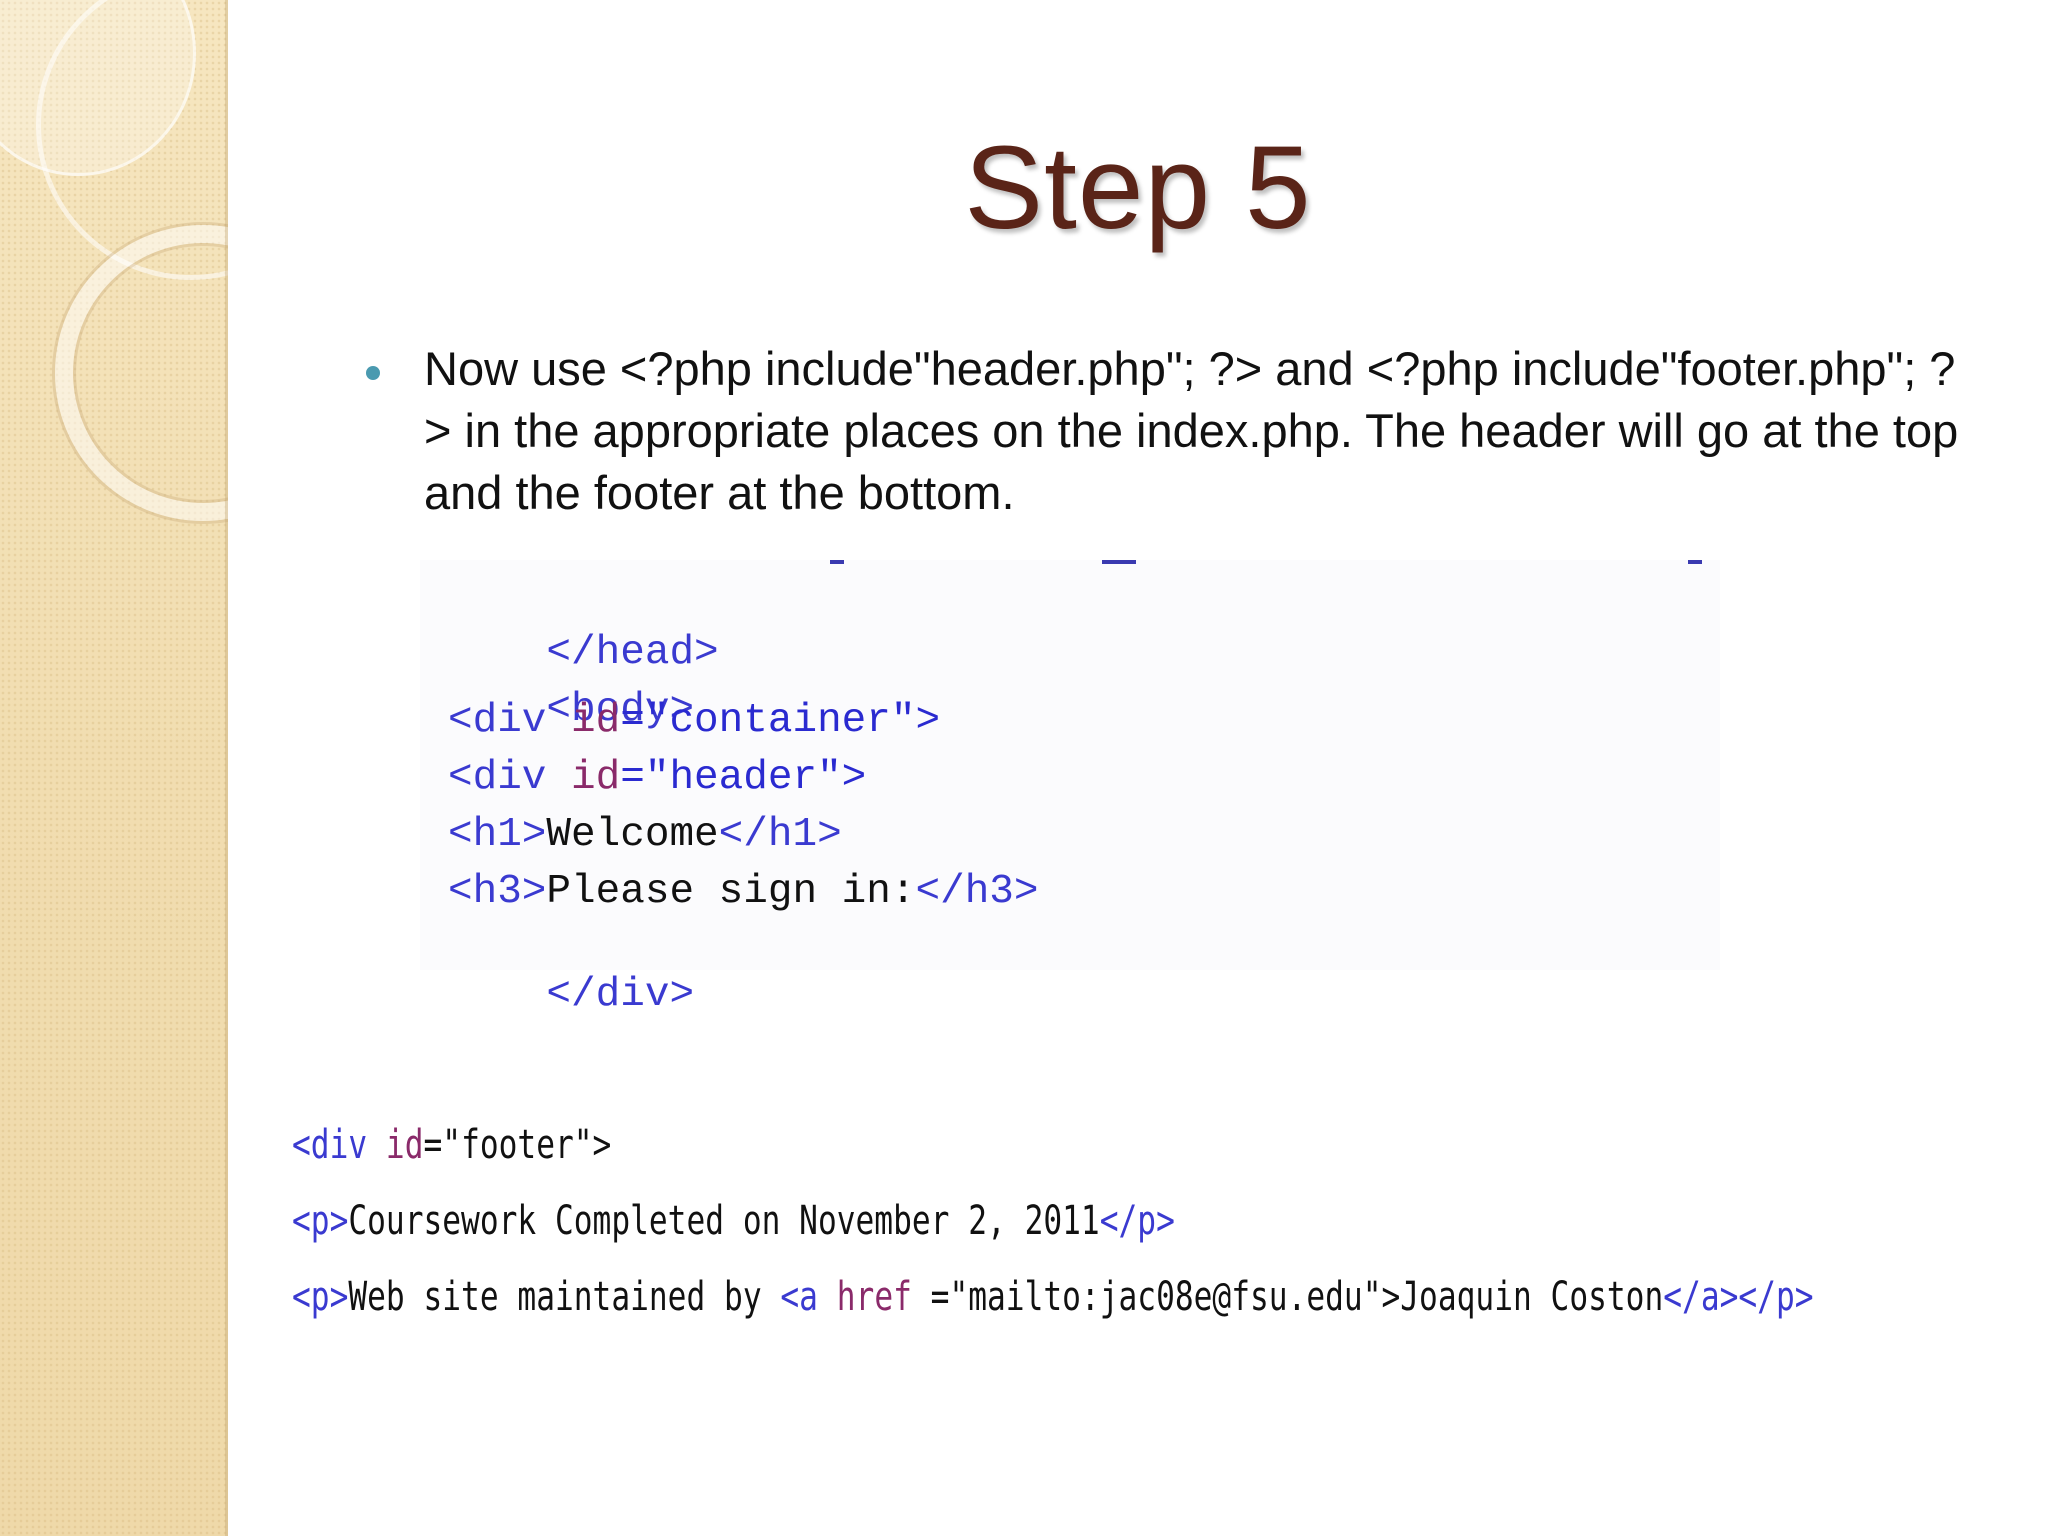  I want to click on slide-title: Step 5, so click(1138, 188).